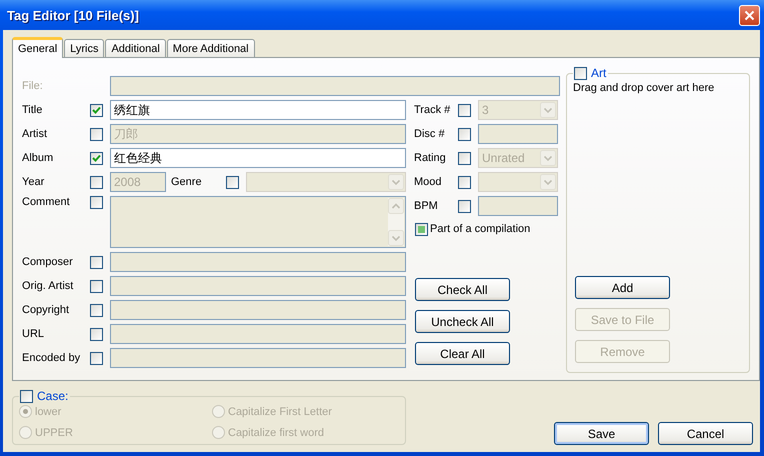 This screenshot has width=764, height=456. What do you see at coordinates (601, 433) in the screenshot?
I see `dialog-button: Save` at bounding box center [601, 433].